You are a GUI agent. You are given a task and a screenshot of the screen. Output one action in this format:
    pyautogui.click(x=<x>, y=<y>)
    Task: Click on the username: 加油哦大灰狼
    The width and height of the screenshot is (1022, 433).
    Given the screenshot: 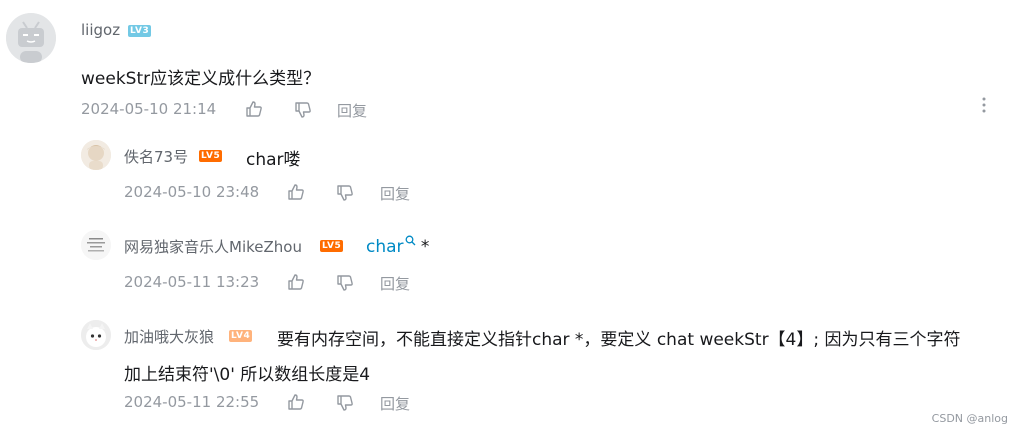 What is the action you would take?
    pyautogui.click(x=169, y=336)
    